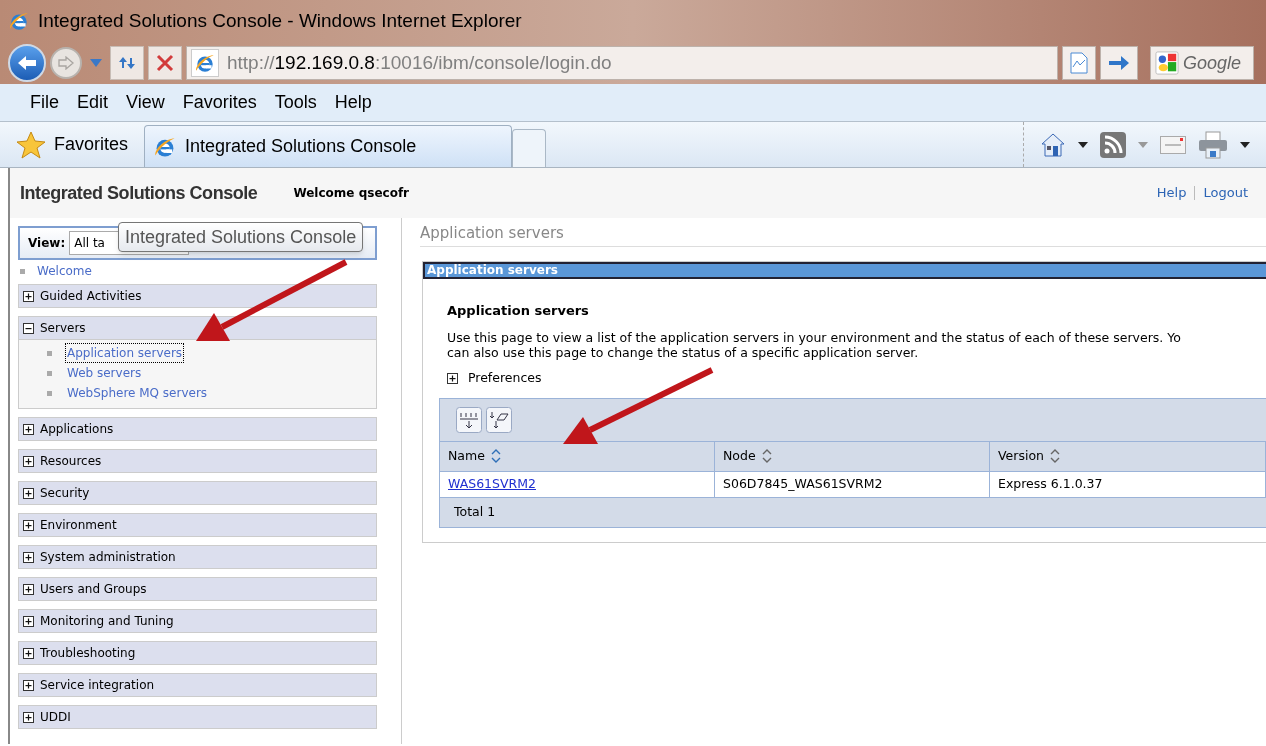 This screenshot has height=746, width=1266. I want to click on description-text: can also use this page to change the status of a specific application server., so click(683, 352).